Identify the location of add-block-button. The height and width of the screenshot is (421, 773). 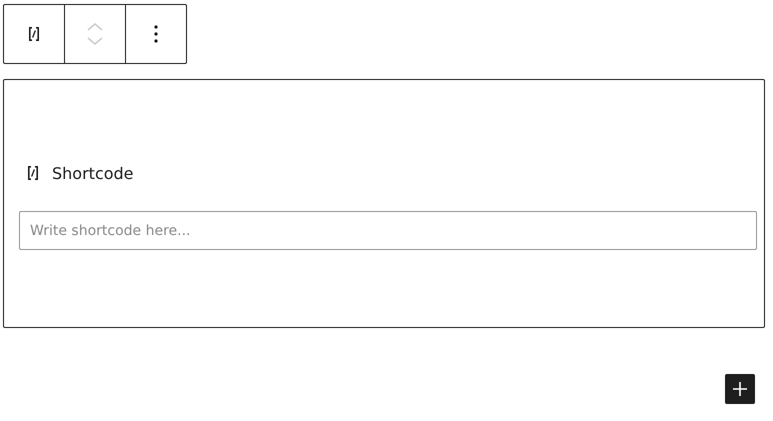
(740, 389).